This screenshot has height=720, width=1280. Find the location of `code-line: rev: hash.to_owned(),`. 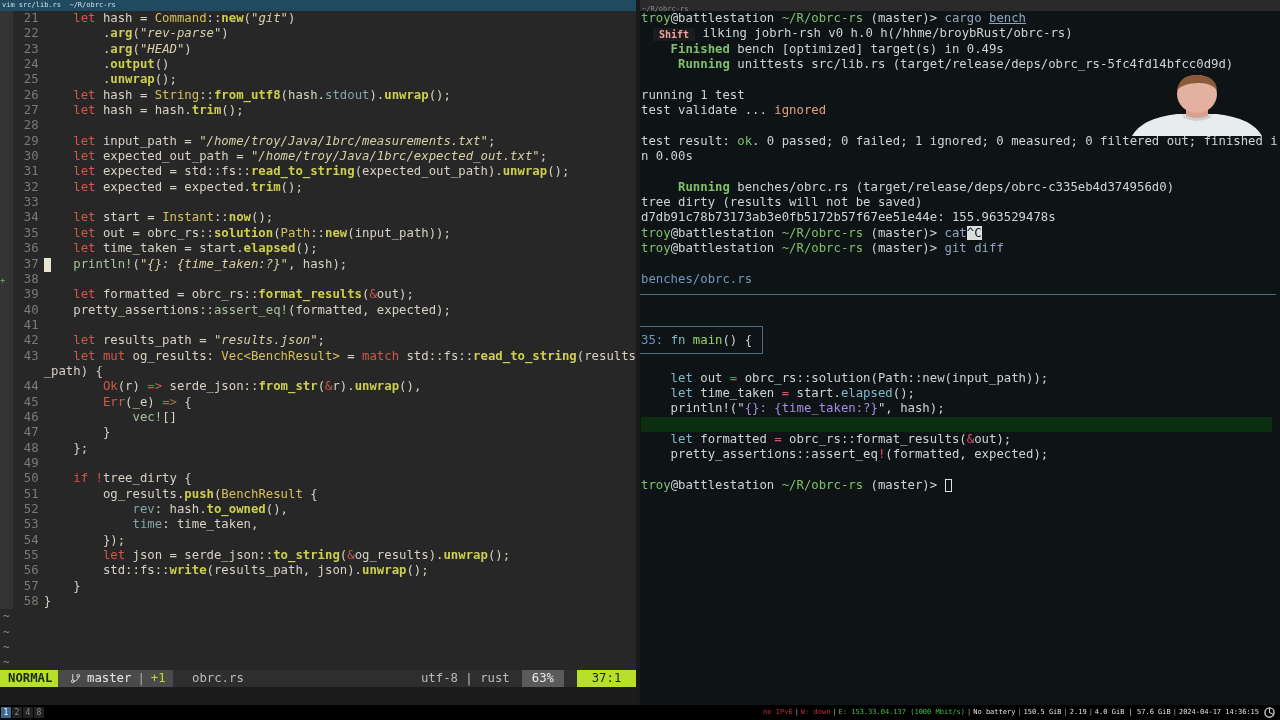

code-line: rev: hash.to_owned(), is located at coordinates (209, 510).